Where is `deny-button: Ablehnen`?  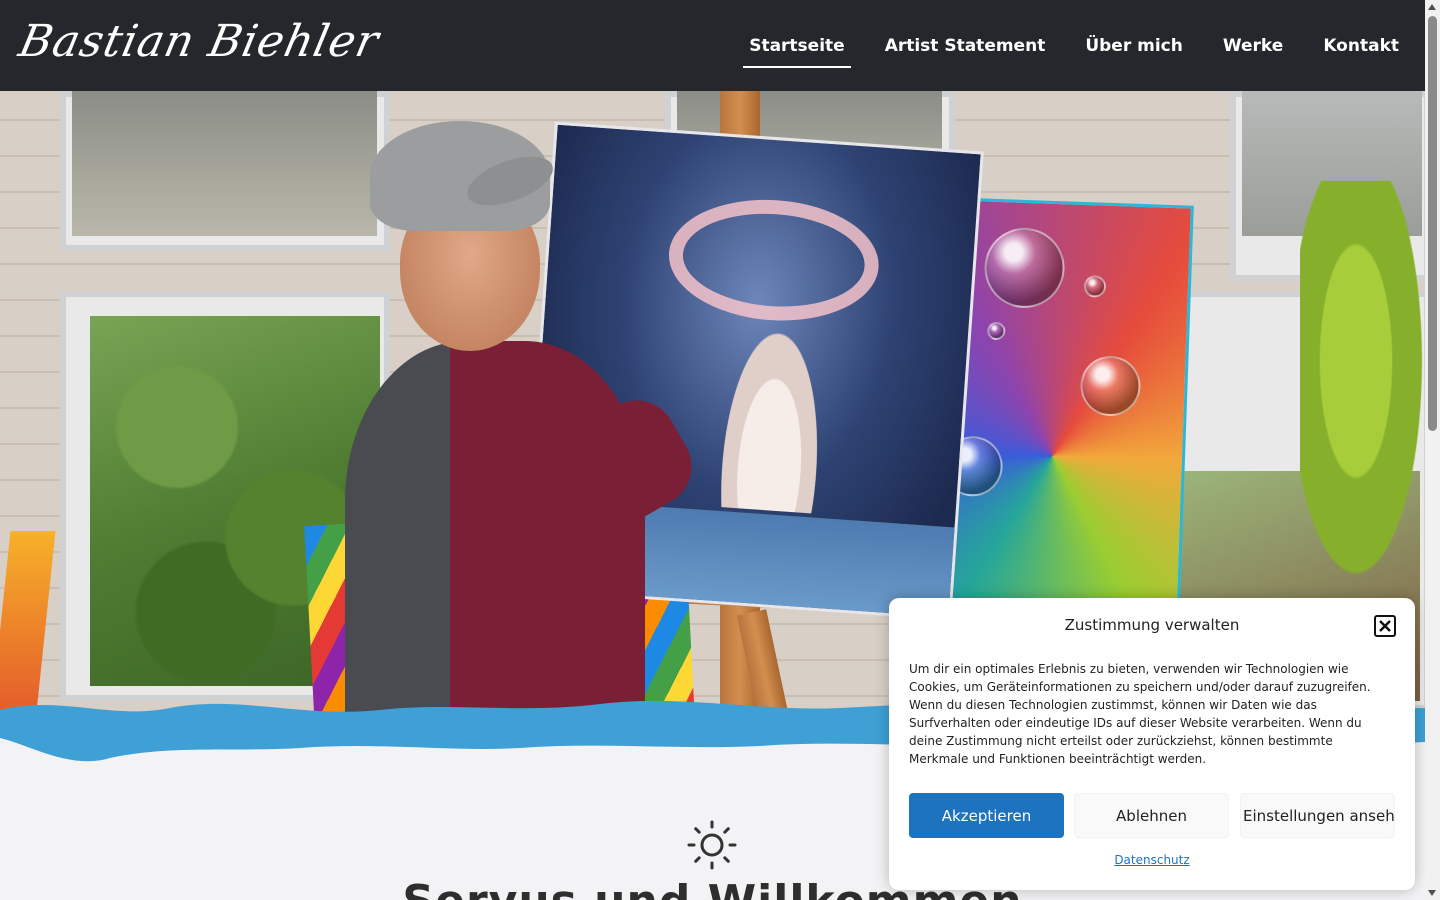
deny-button: Ablehnen is located at coordinates (1151, 815).